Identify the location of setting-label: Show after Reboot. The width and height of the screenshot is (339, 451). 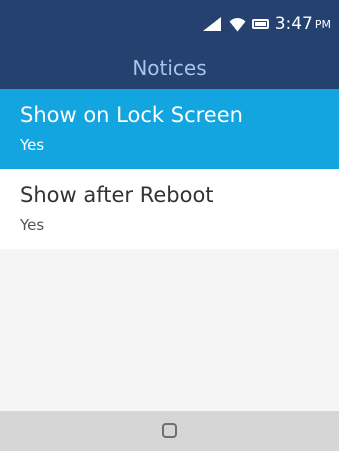
(117, 195).